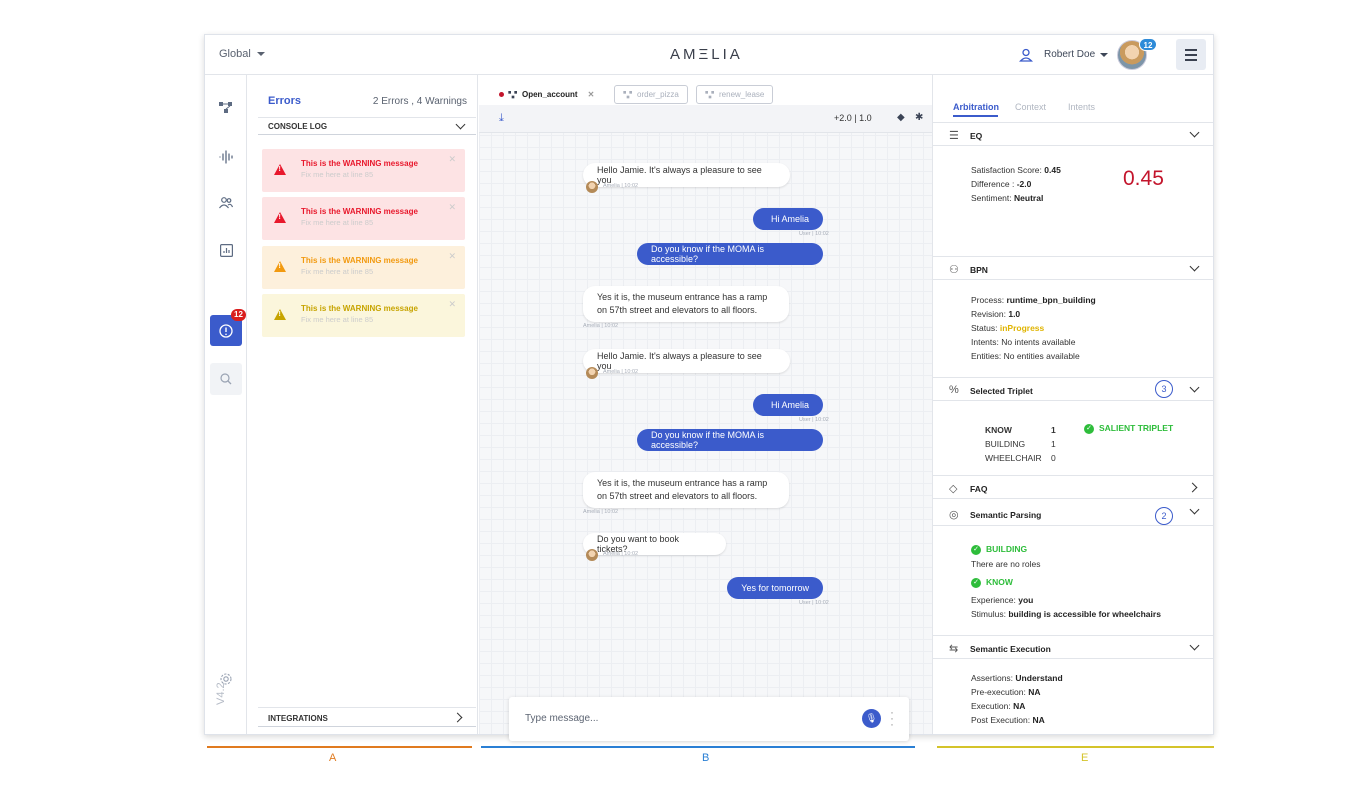 The image size is (1366, 789). I want to click on console-log-header: CONSOLE LOG, so click(367, 126).